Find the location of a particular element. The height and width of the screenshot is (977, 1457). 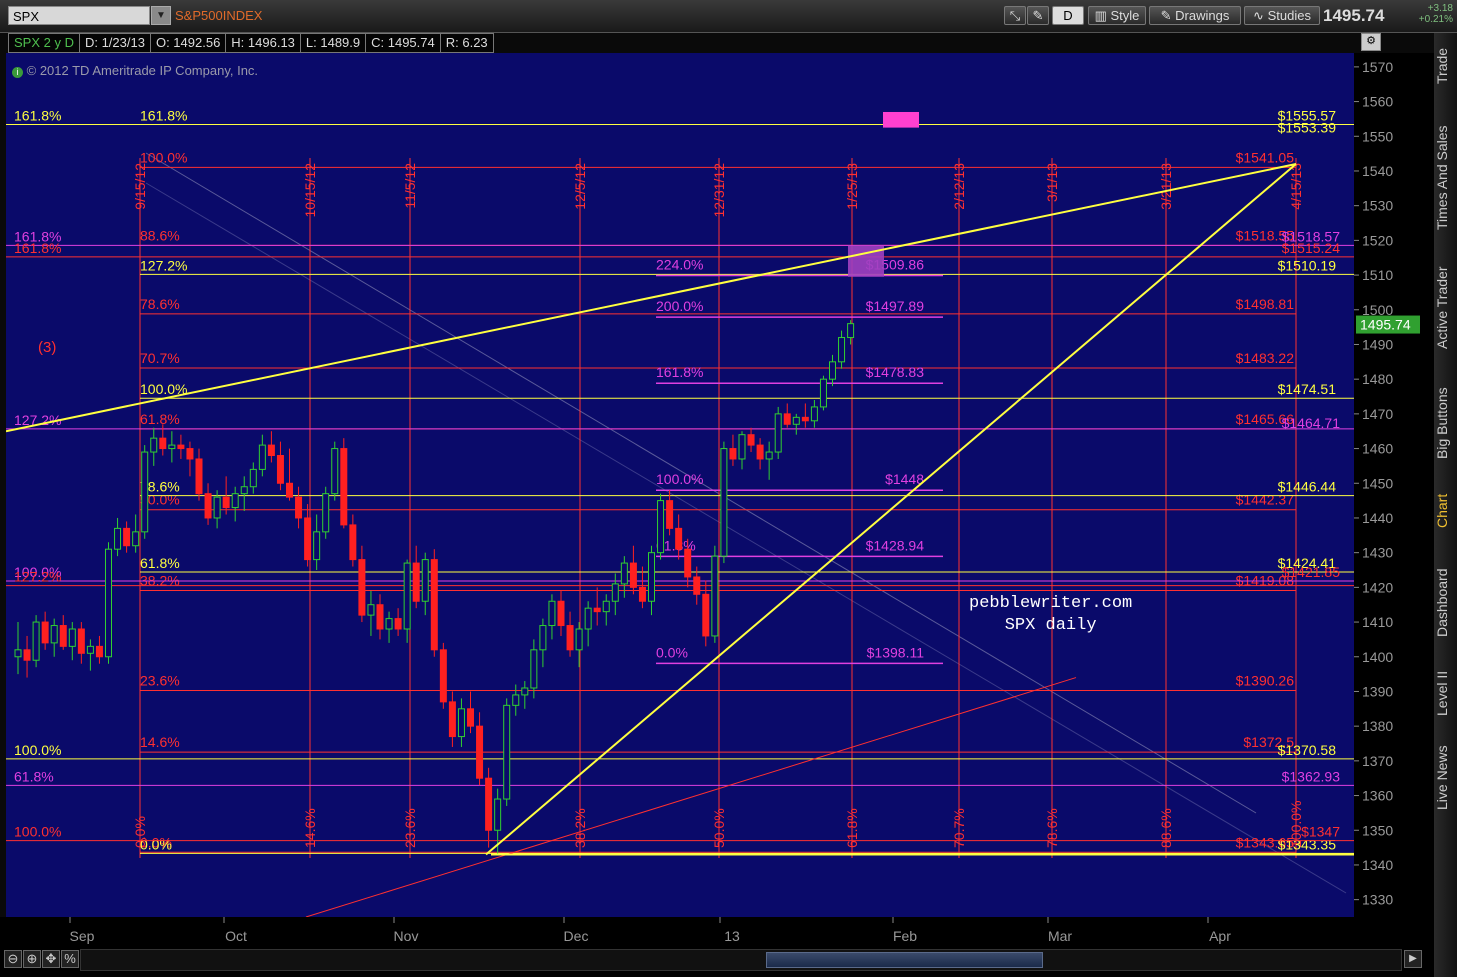

drawings-button: ✎ Drawings is located at coordinates (1195, 15).